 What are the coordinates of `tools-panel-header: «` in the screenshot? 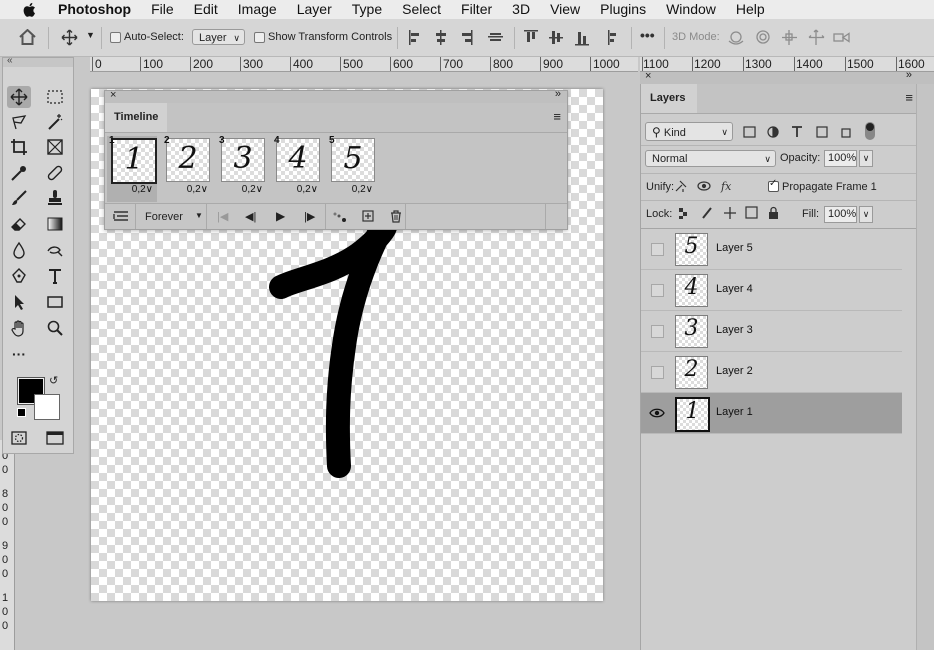 It's located at (38, 61).